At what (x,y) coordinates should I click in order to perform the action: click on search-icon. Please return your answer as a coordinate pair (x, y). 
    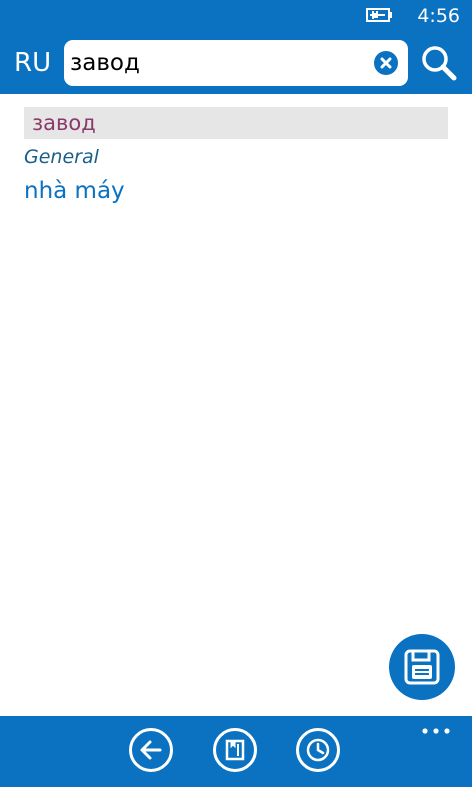
    Looking at the image, I should click on (439, 63).